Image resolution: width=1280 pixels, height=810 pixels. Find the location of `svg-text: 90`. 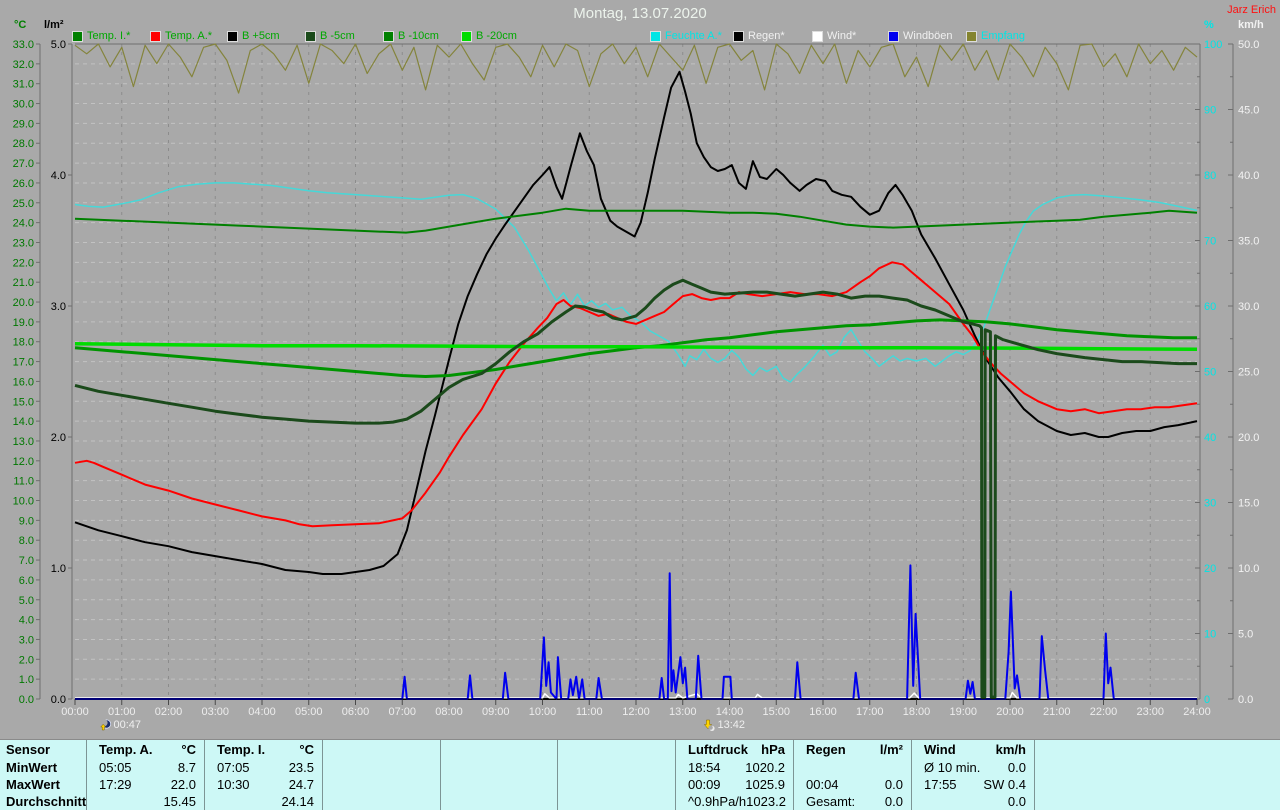

svg-text: 90 is located at coordinates (1210, 111).